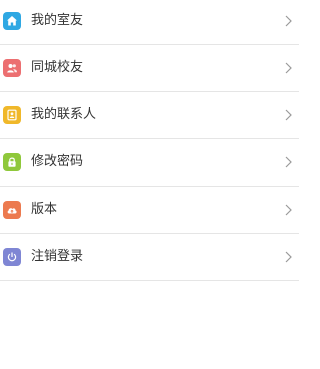 This screenshot has width=320, height=369. Describe the element at coordinates (64, 114) in the screenshot. I see `menu-item-label: 我的联系人` at that location.